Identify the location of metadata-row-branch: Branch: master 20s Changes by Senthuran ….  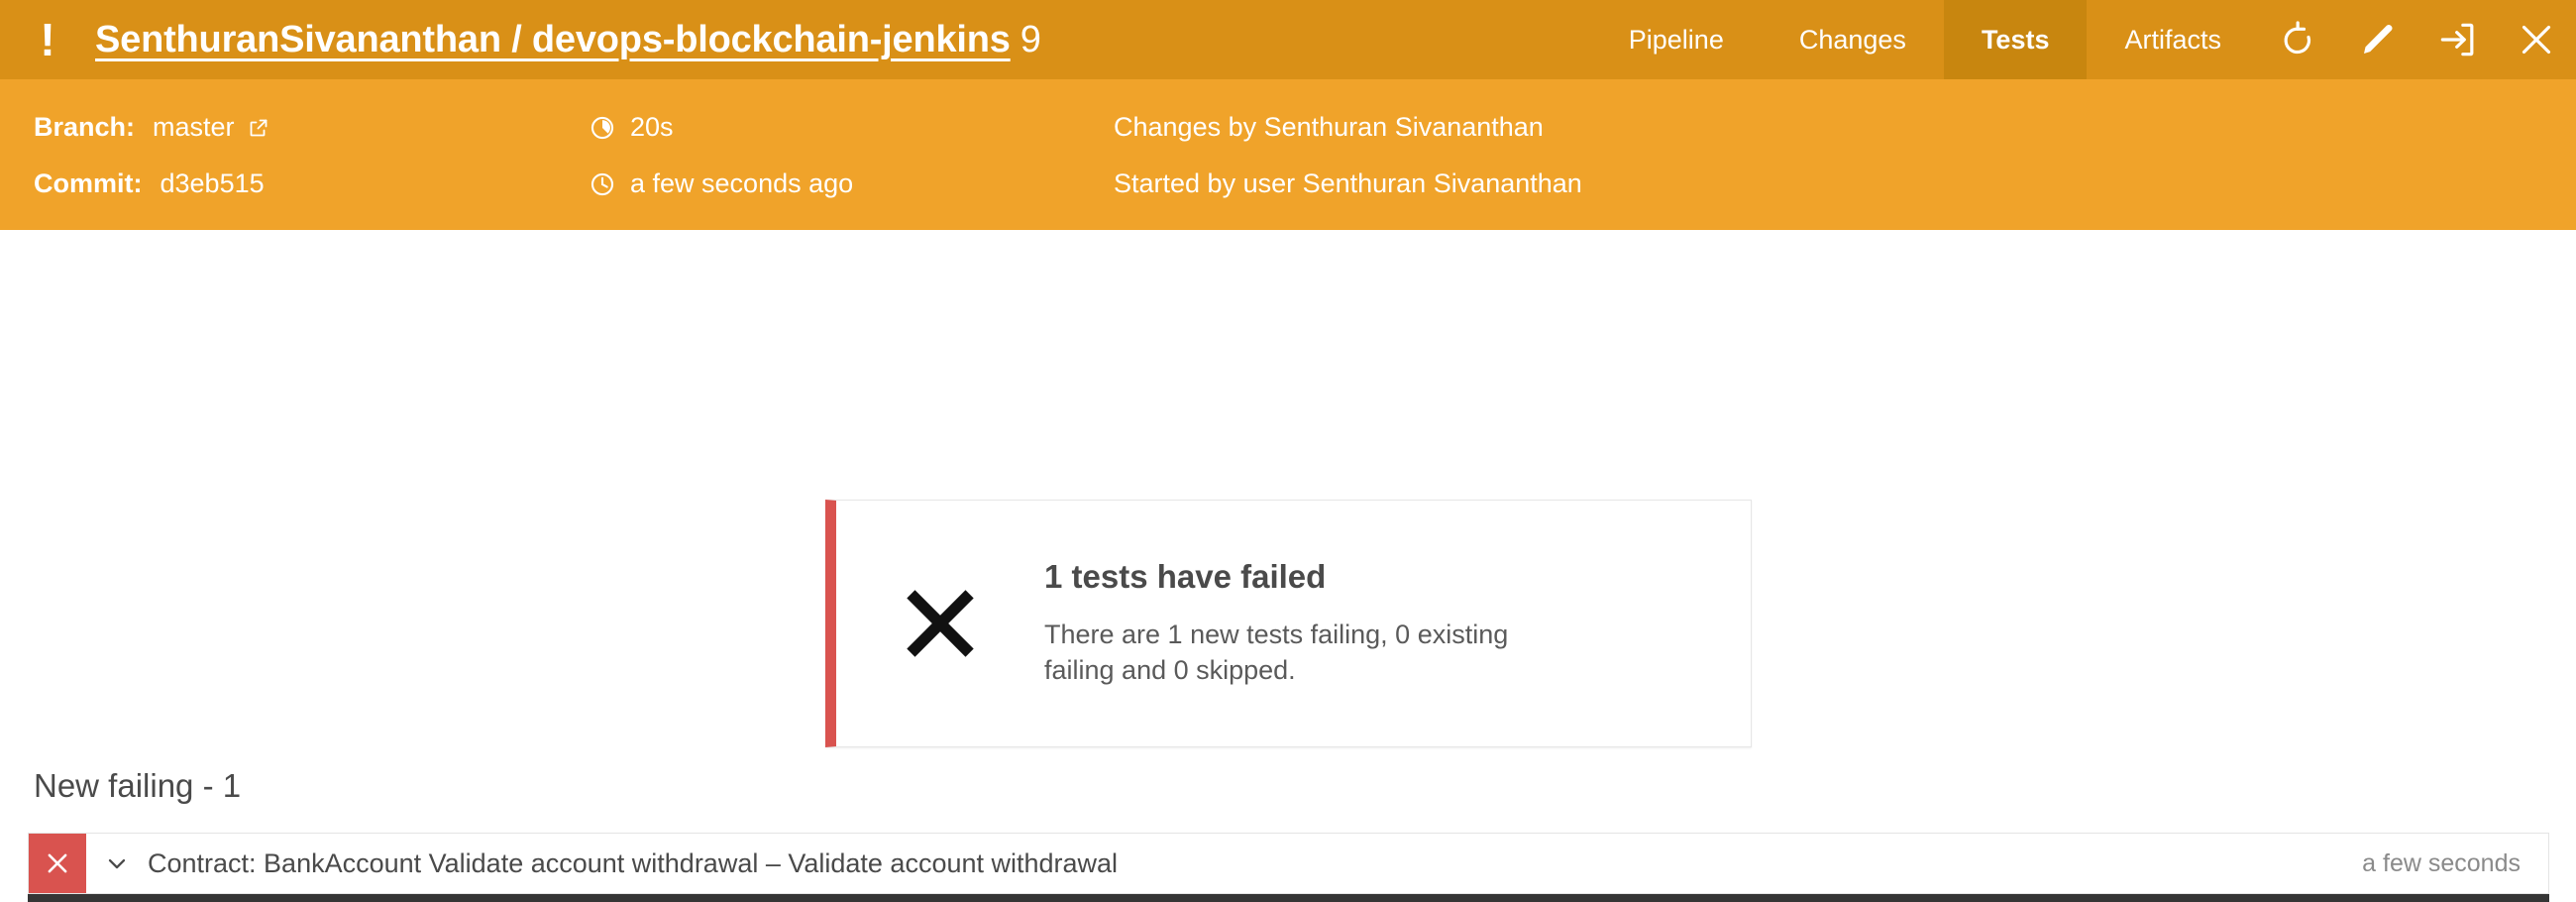
(1305, 127).